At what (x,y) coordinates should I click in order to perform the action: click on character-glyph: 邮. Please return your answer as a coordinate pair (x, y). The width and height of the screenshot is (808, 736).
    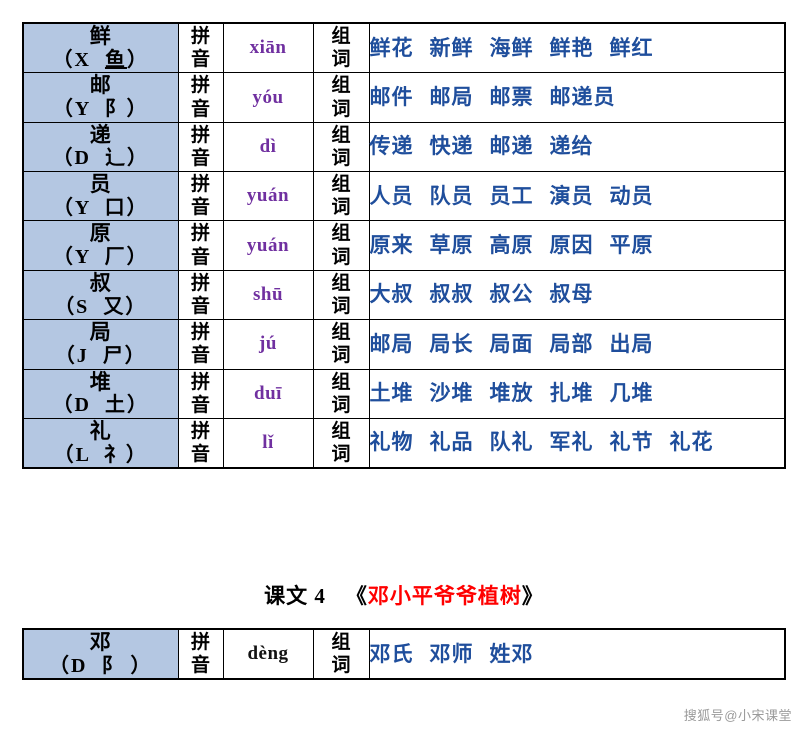
    Looking at the image, I should click on (100, 85).